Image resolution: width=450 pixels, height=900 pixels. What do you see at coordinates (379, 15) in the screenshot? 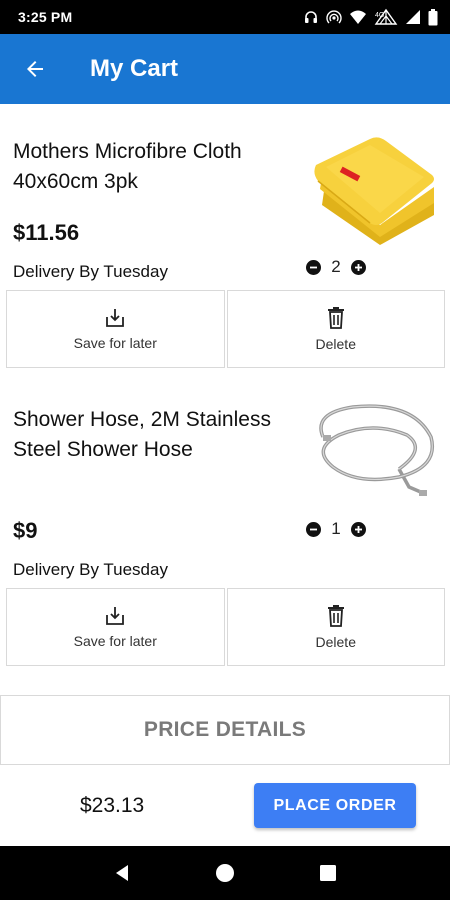
I see `svg-text: 4G` at bounding box center [379, 15].